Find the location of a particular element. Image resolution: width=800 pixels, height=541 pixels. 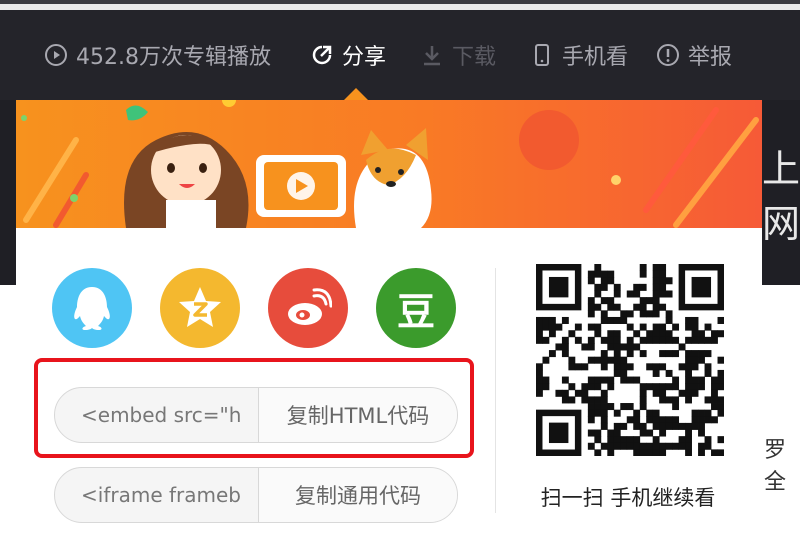

social-share-list: 豆 is located at coordinates (256, 308).